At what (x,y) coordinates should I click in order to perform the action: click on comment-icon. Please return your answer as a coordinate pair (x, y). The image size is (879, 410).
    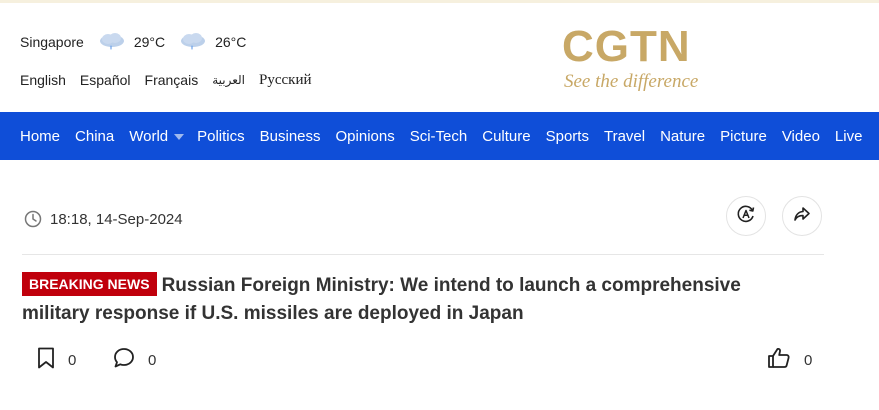
    Looking at the image, I should click on (130, 360).